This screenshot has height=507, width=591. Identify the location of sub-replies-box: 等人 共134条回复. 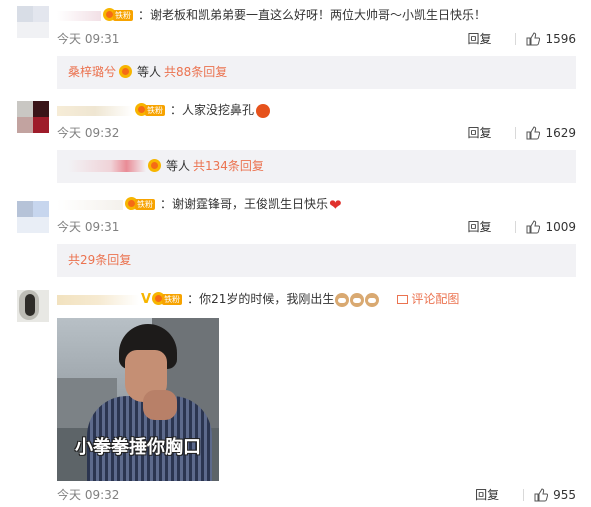
(316, 166).